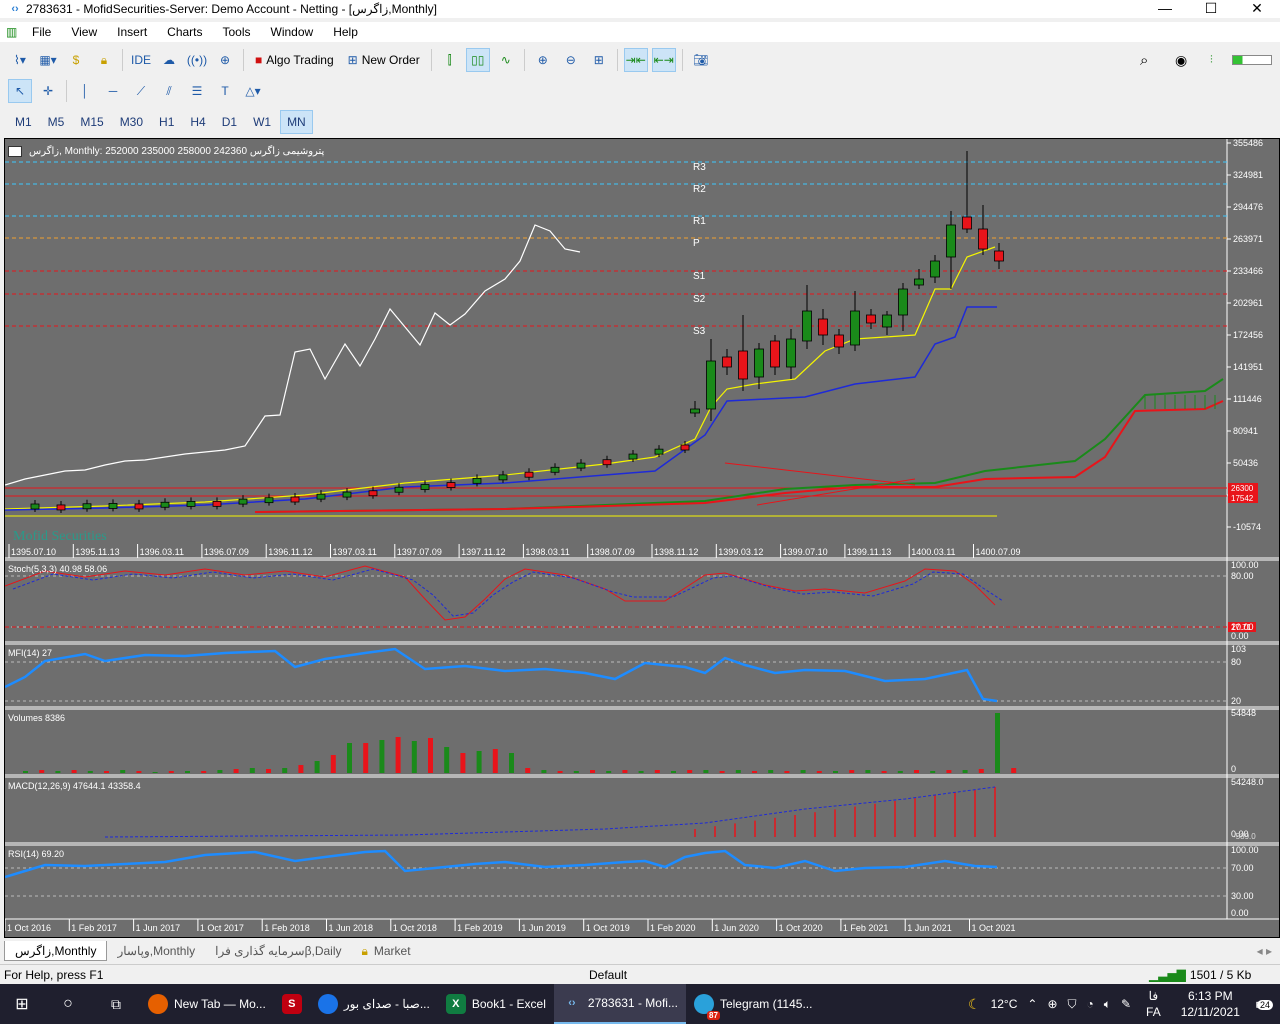 This screenshot has height=1024, width=1280. What do you see at coordinates (11, 32) in the screenshot?
I see `chart-menu-icon: ▥` at bounding box center [11, 32].